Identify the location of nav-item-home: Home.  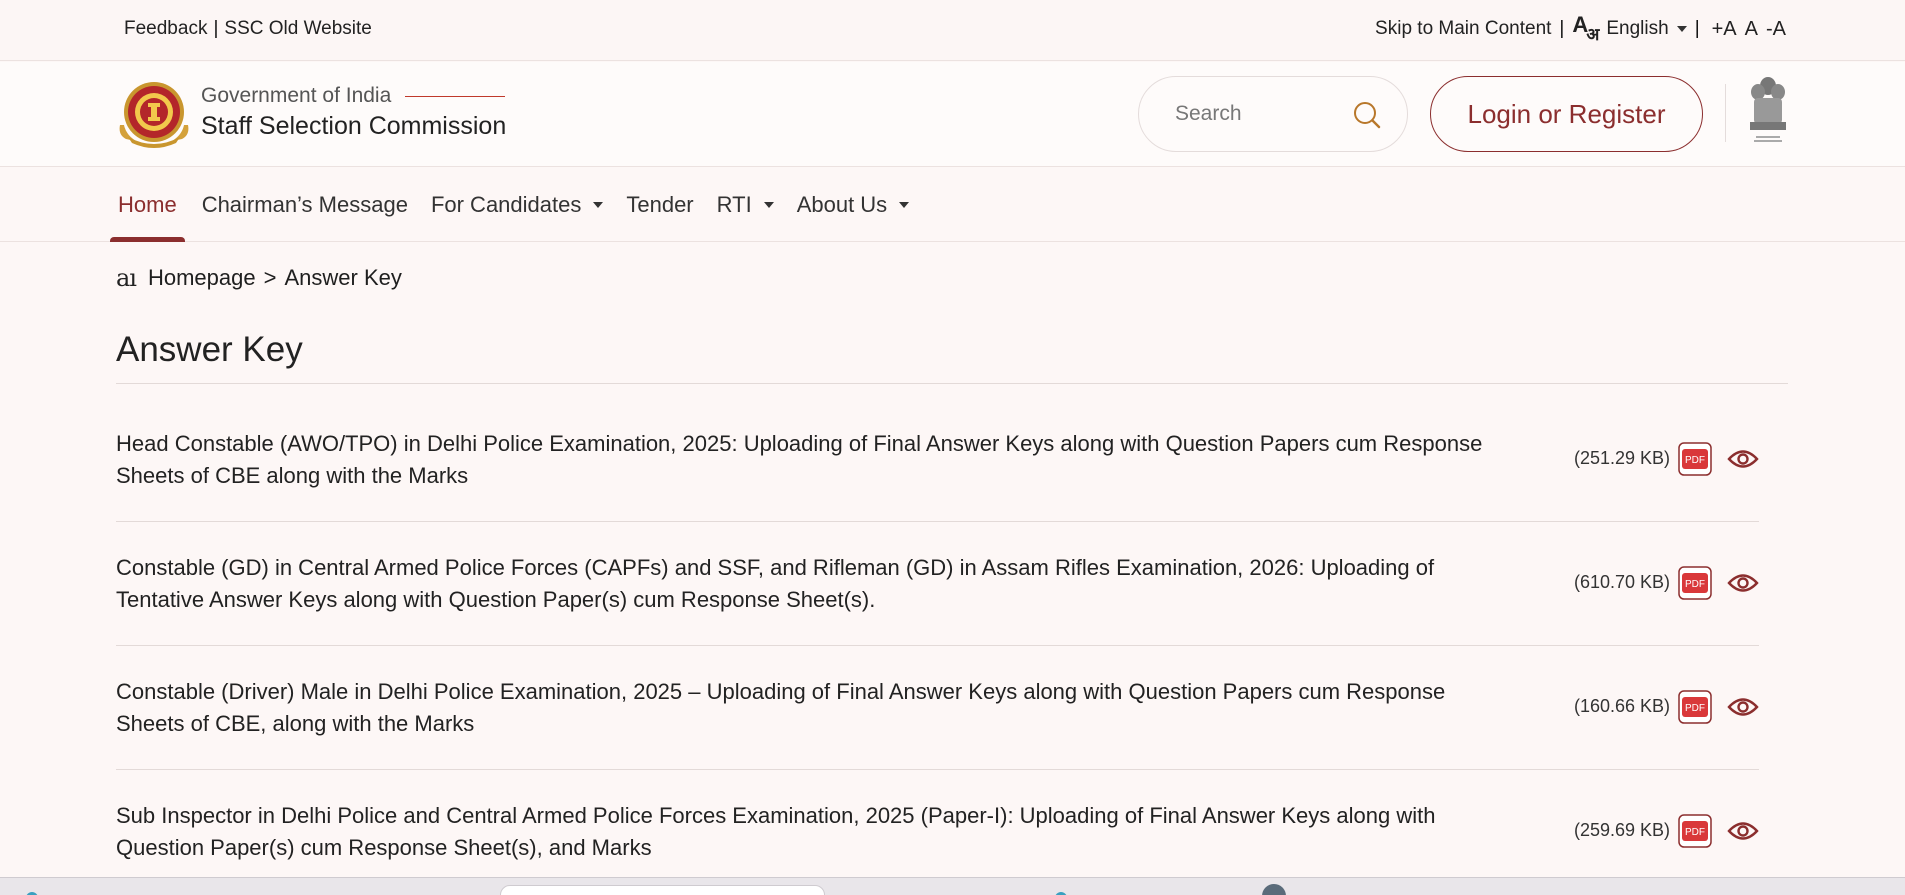
(147, 205).